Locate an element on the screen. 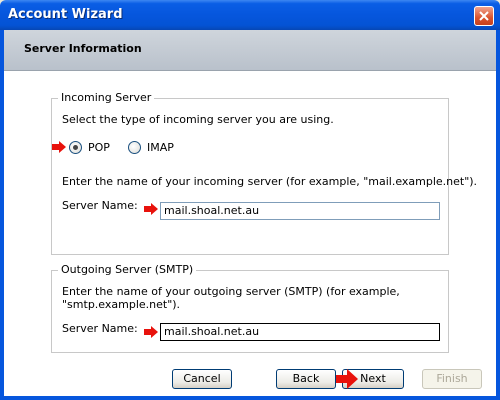 This screenshot has width=500, height=400. incoming-server-name-label: Server Name: is located at coordinates (100, 205).